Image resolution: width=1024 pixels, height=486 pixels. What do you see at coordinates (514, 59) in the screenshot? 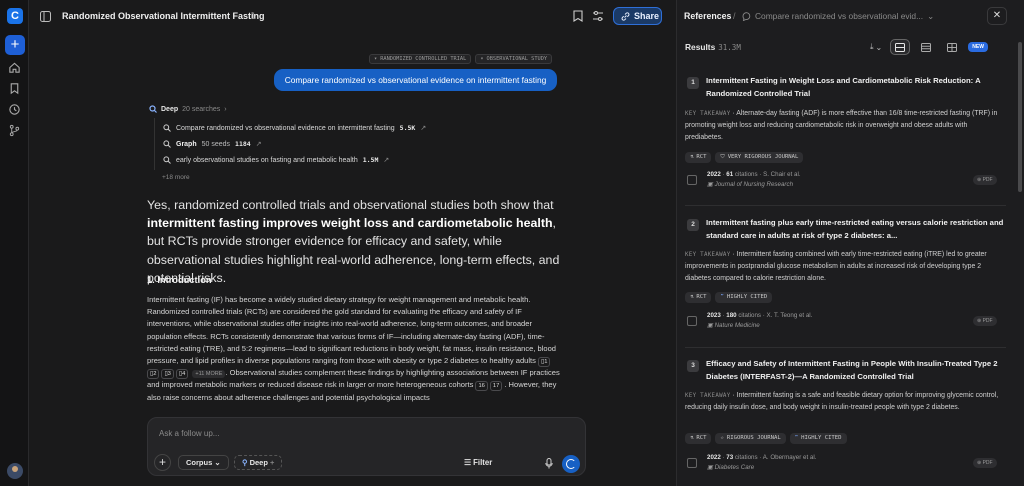
I see `tag-observational: ▾ OBSERVATIONAL STUDY` at bounding box center [514, 59].